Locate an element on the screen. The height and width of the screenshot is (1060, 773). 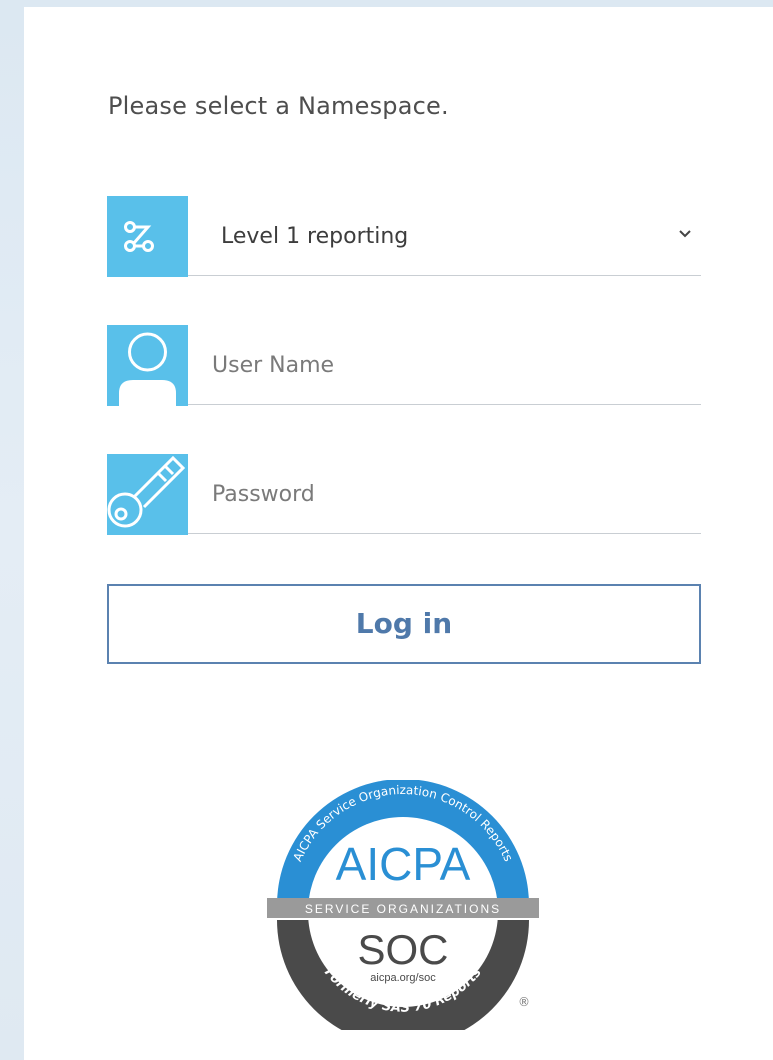
password-input: Password is located at coordinates (263, 494).